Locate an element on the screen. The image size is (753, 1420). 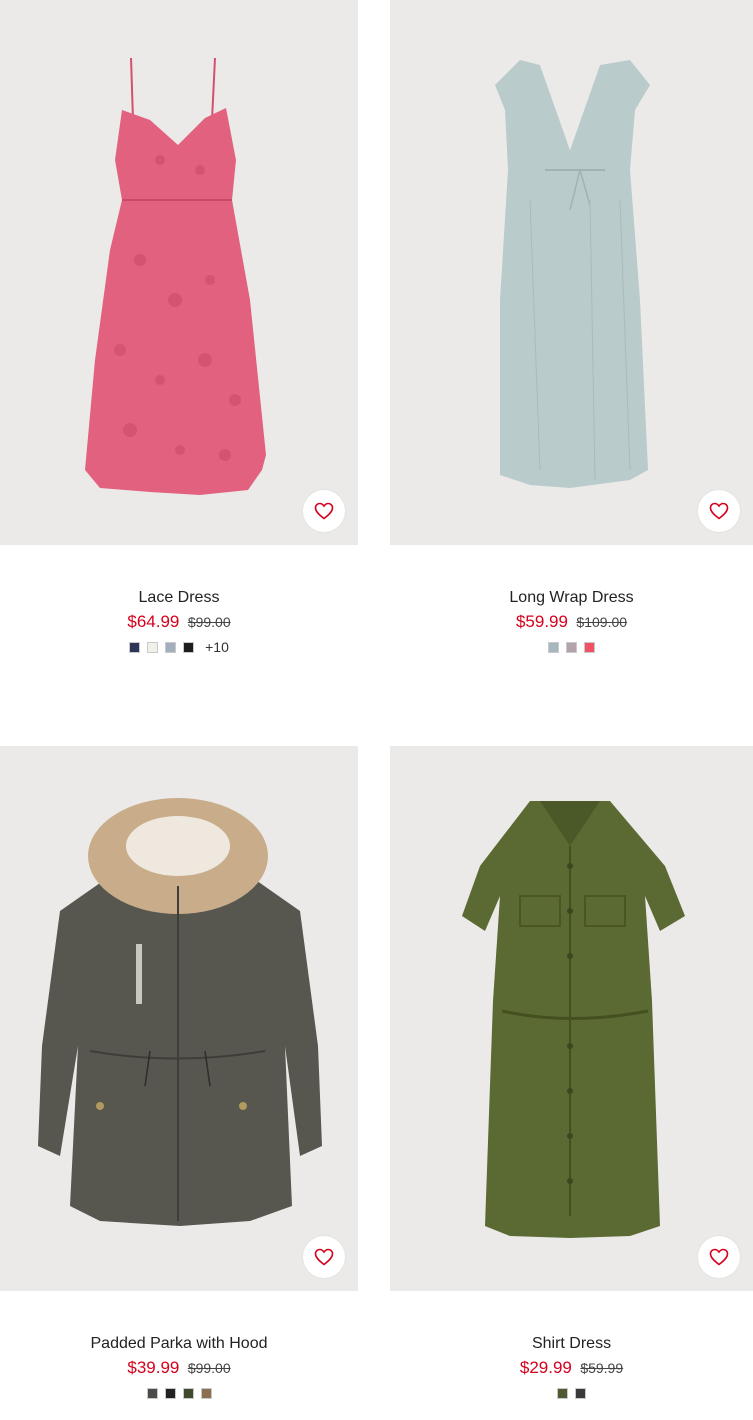
product-name: Padded Parka with Hood is located at coordinates (179, 1344).